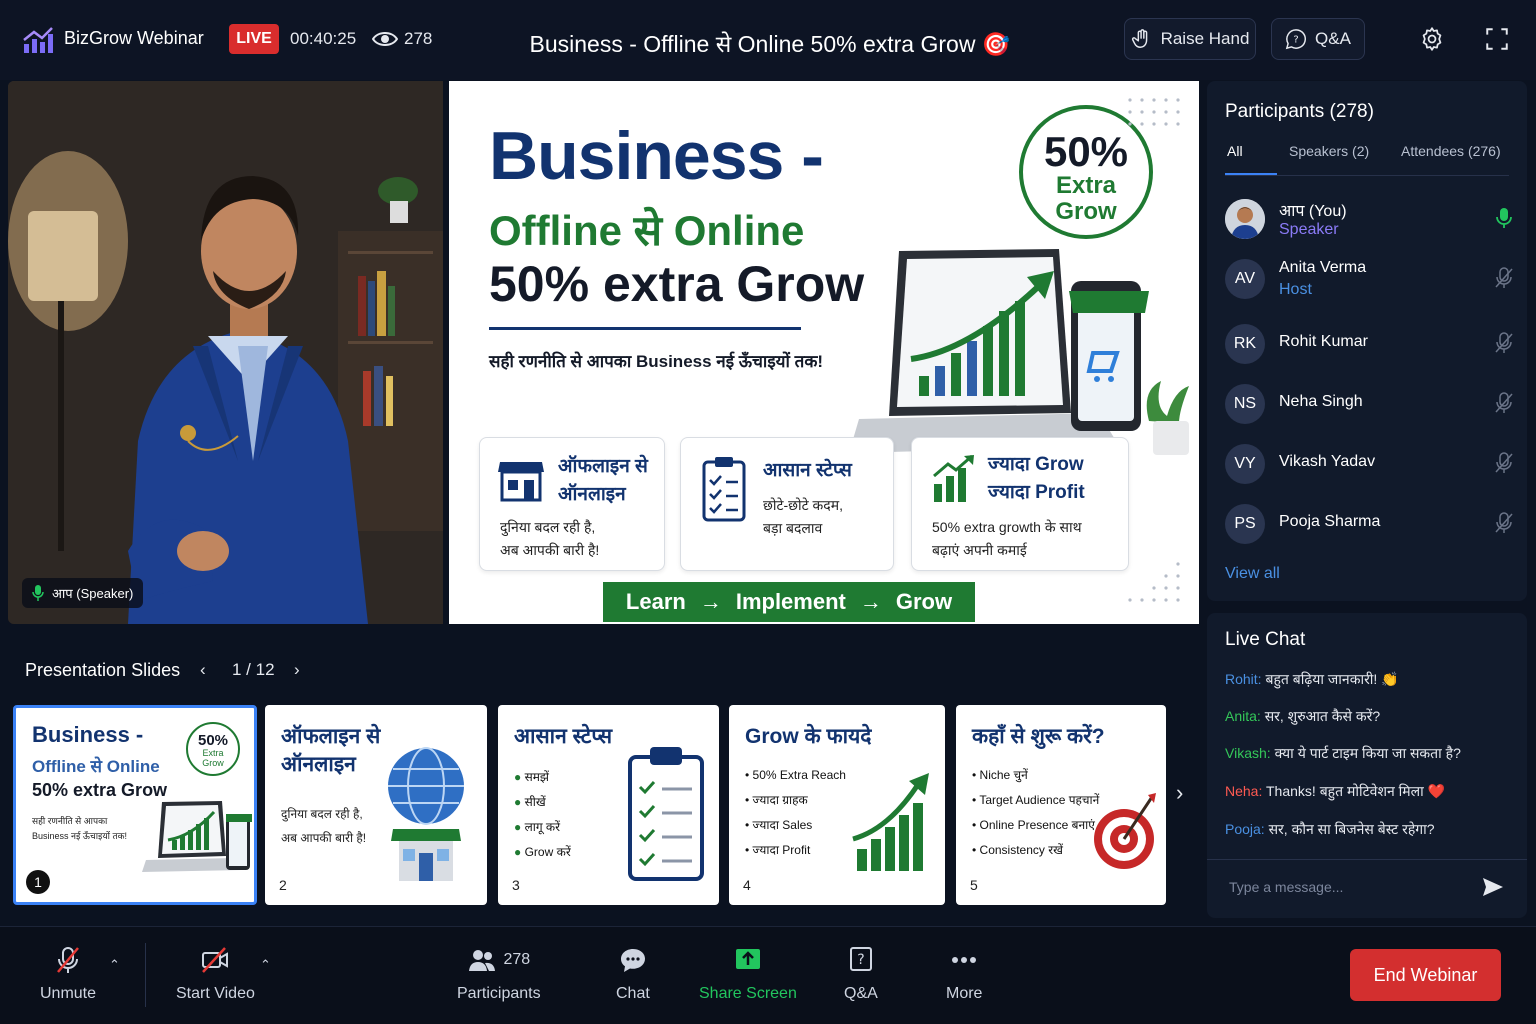 The image size is (1536, 1024). What do you see at coordinates (1139, 38) in the screenshot?
I see `hand-icon` at bounding box center [1139, 38].